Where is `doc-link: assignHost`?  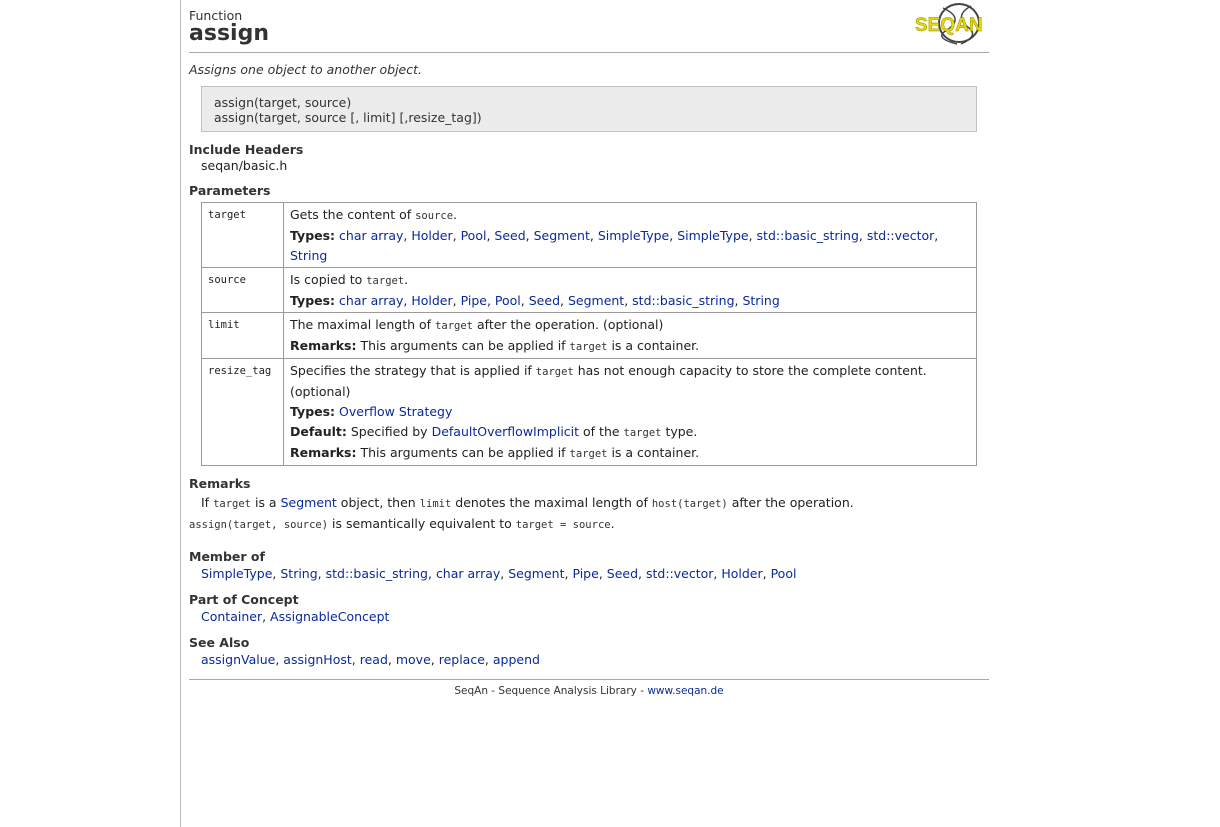 doc-link: assignHost is located at coordinates (317, 659).